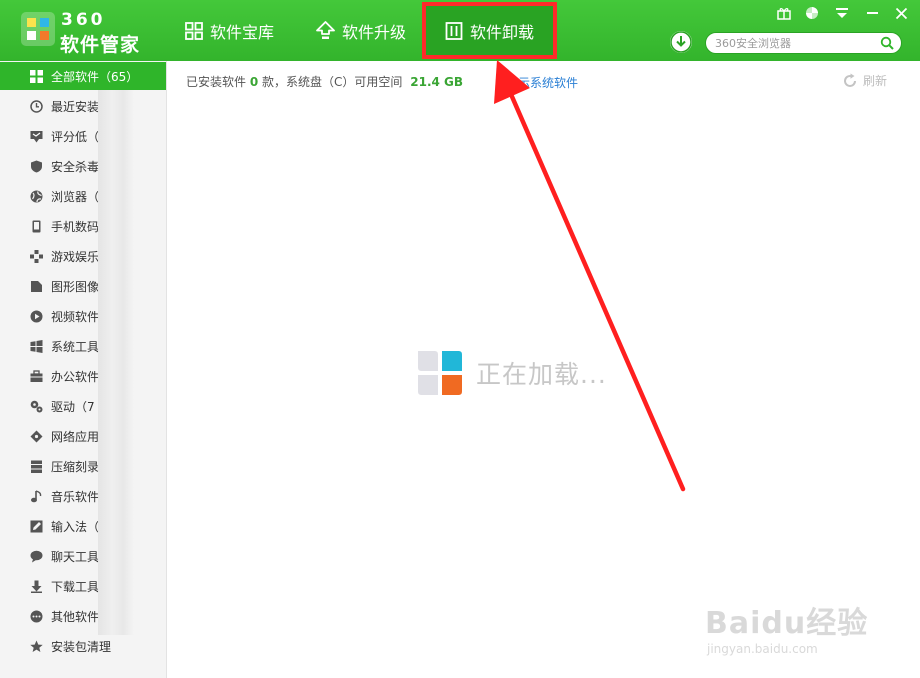  I want to click on briefcase-icon, so click(36, 376).